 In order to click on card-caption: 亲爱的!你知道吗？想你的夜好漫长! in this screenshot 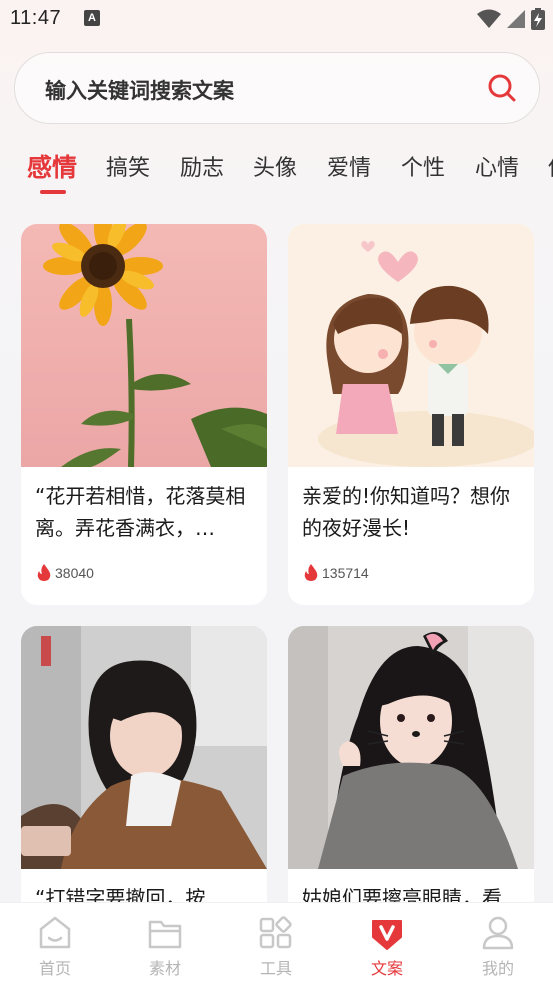, I will do `click(406, 512)`.